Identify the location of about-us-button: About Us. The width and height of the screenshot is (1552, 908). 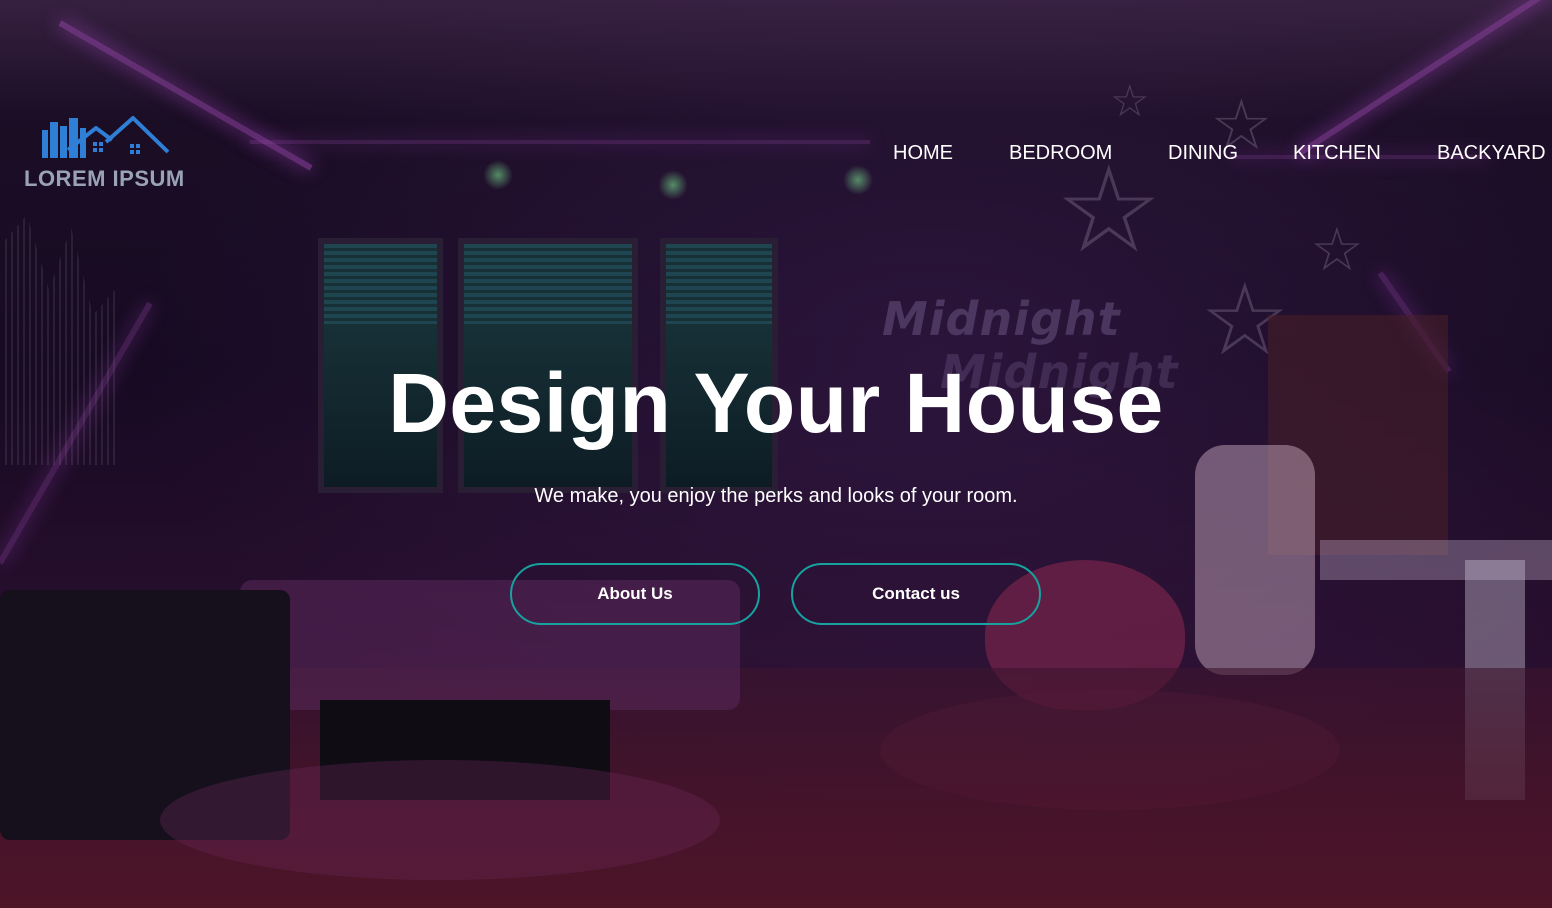
(635, 594).